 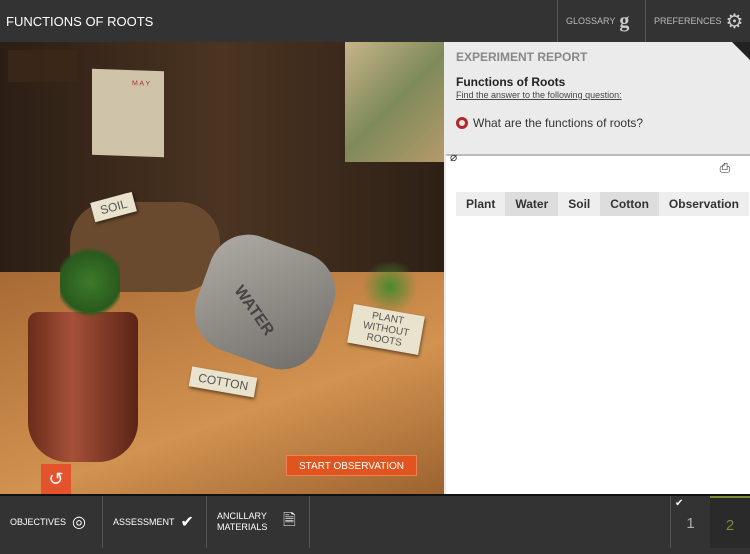 What do you see at coordinates (579, 204) in the screenshot?
I see `column-header: Soil` at bounding box center [579, 204].